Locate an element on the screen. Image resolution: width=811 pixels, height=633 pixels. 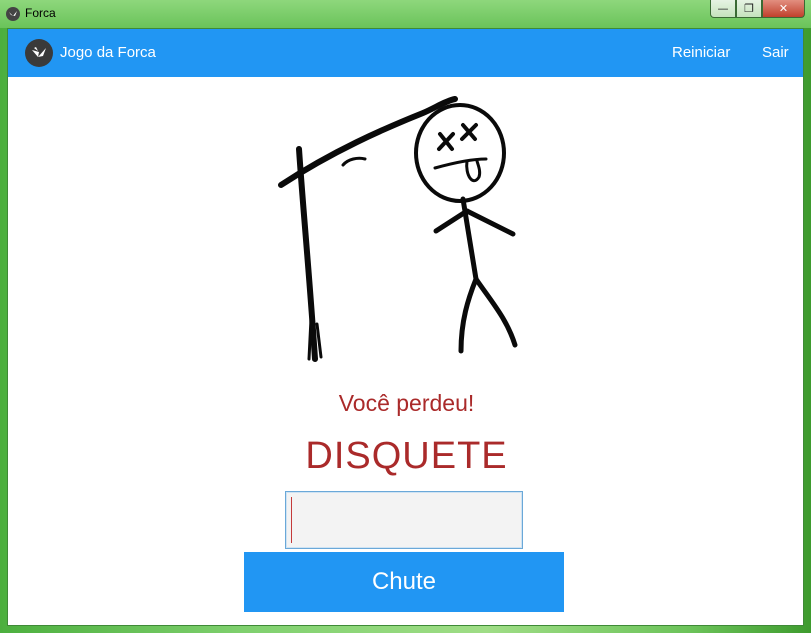
maximize-button: ❐ is located at coordinates (749, 9).